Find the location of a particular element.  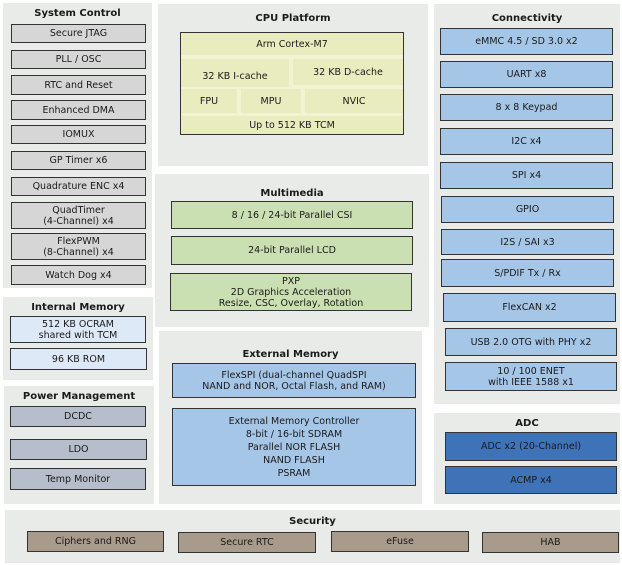

ocram-block: 512 KB OCRAM shared with TCM is located at coordinates (78, 329).